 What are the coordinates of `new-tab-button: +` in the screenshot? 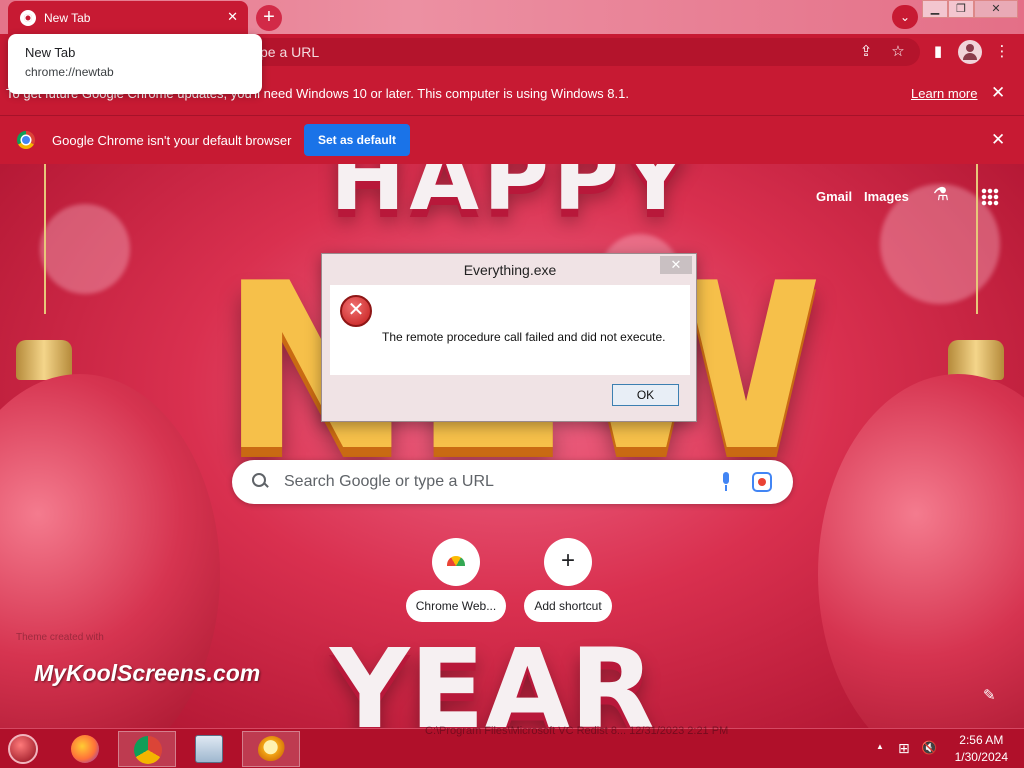 It's located at (269, 18).